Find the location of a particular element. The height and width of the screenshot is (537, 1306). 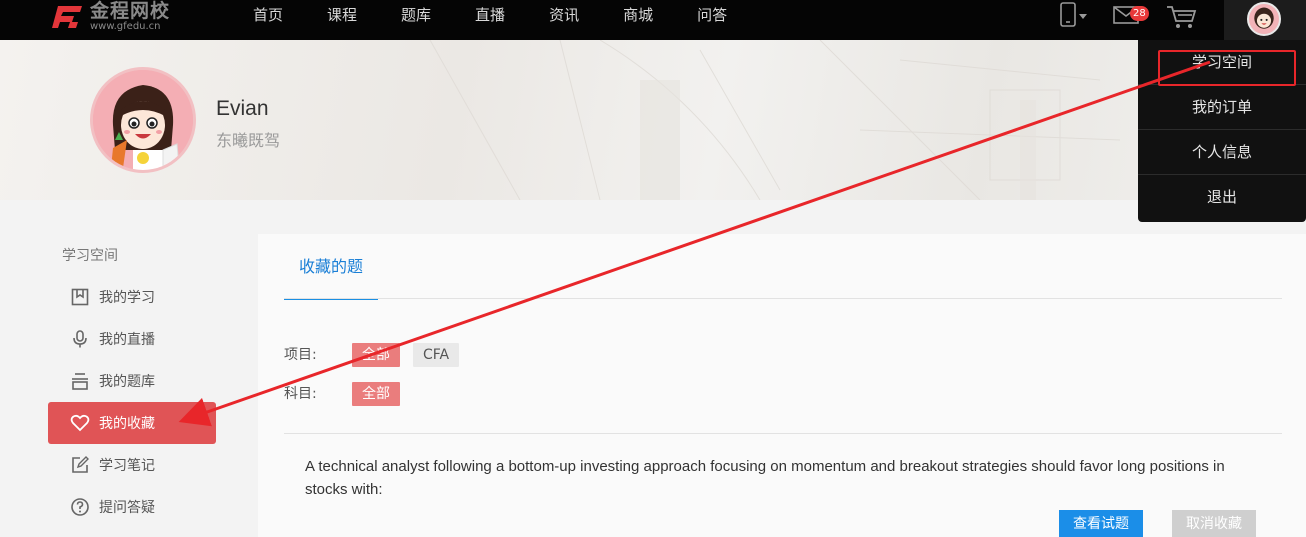

sidebar-item-my-learning: 我的学习 is located at coordinates (132, 297).